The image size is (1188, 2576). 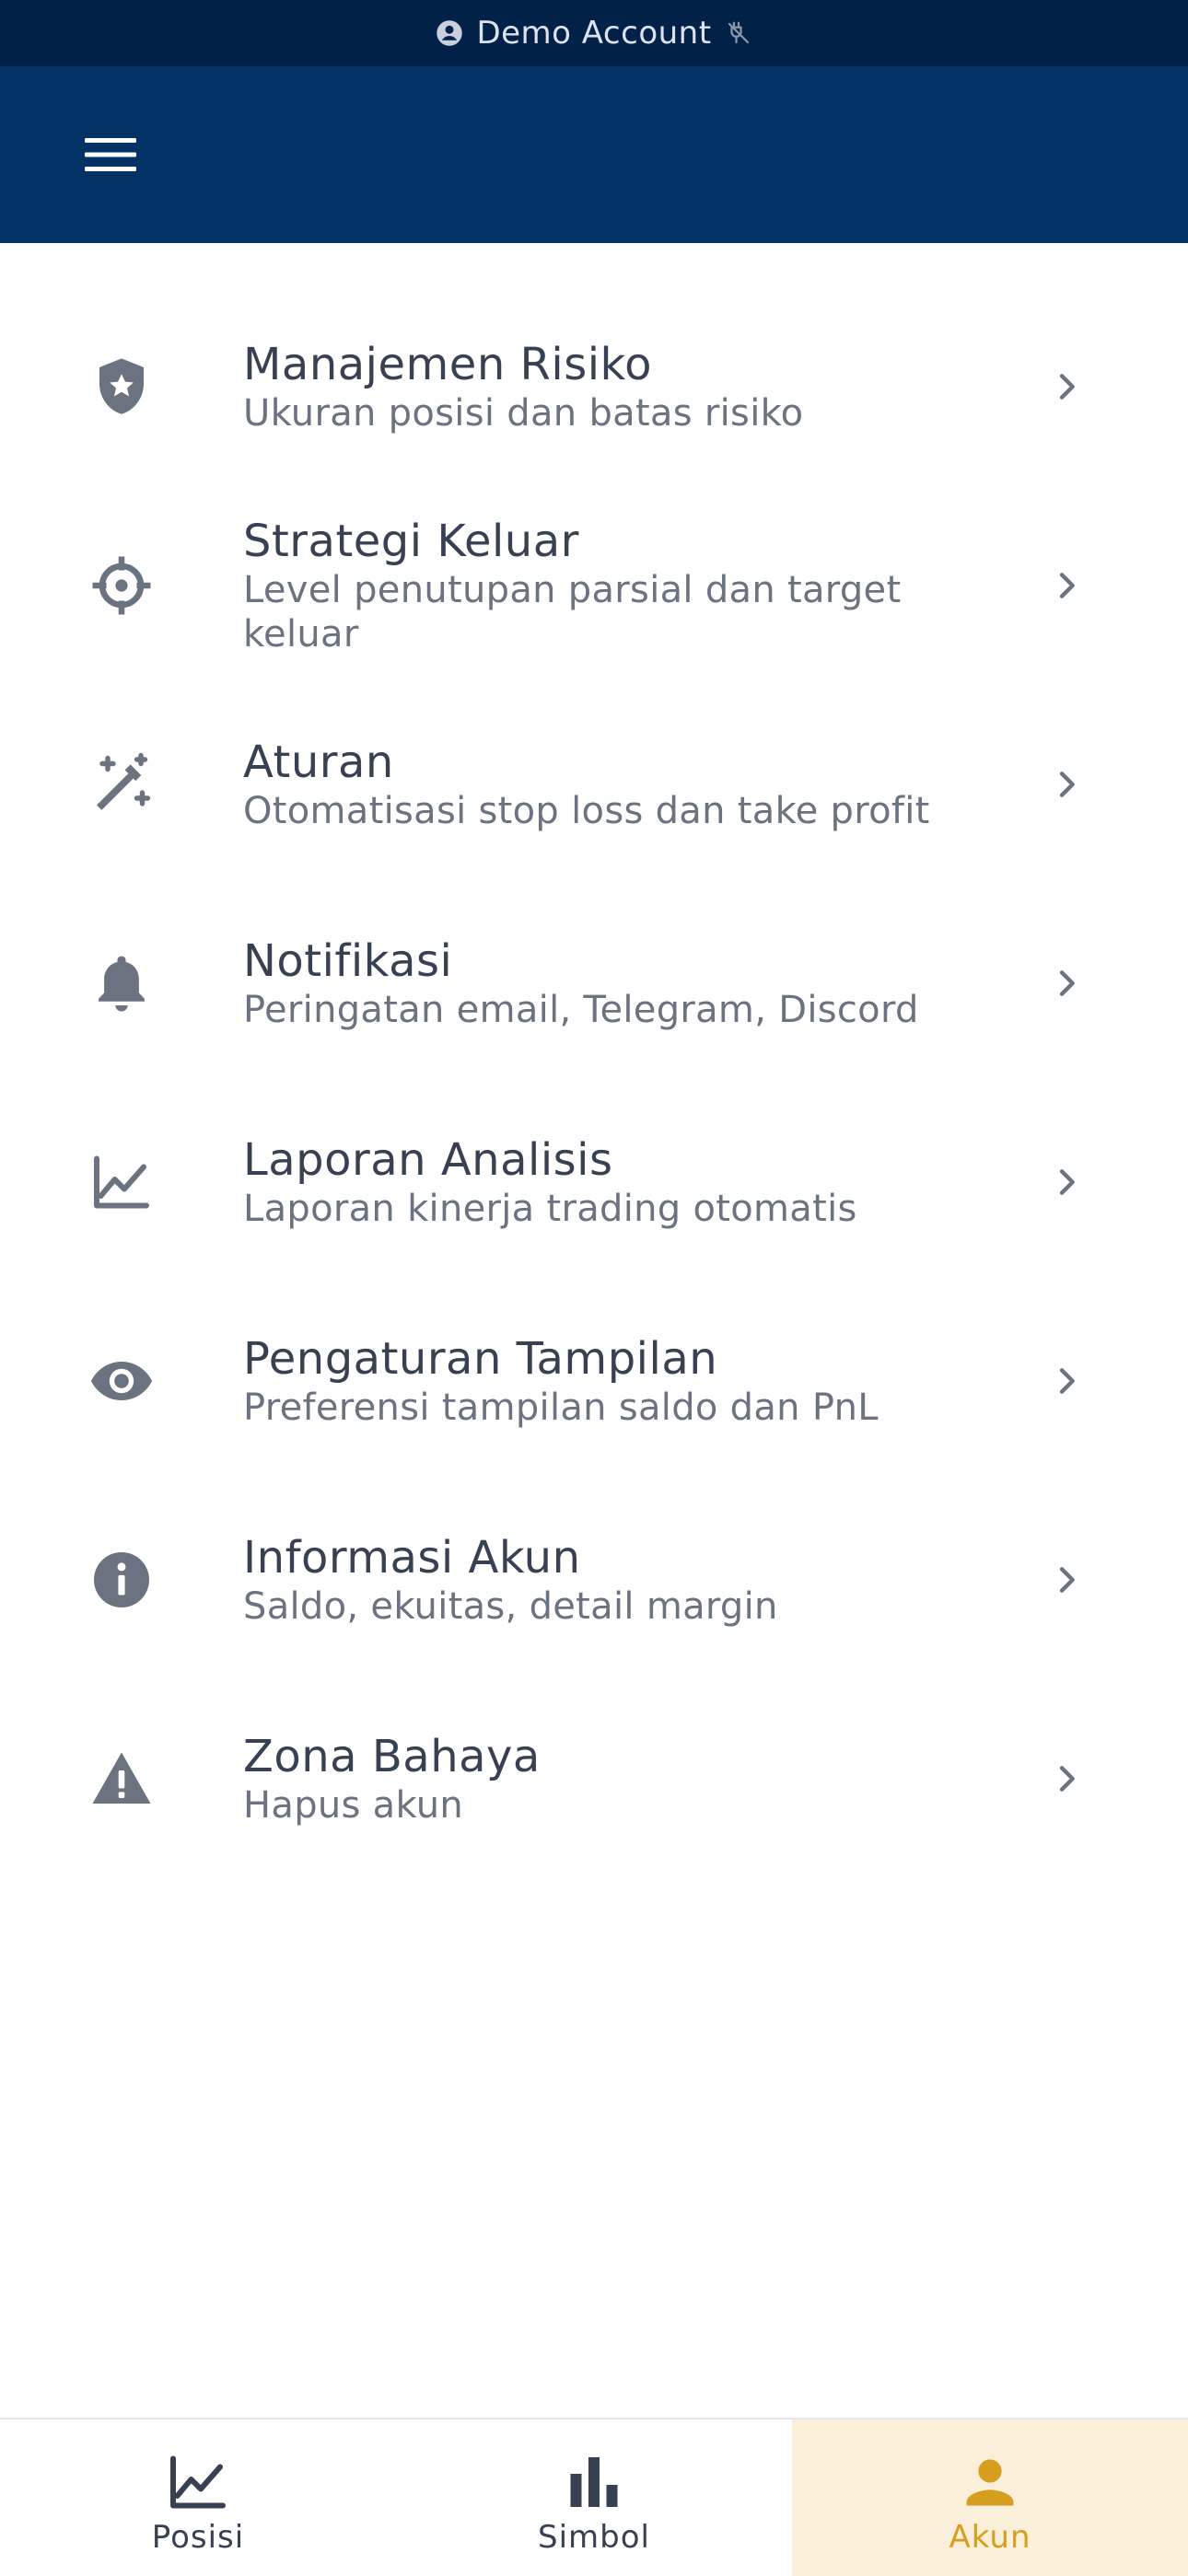 I want to click on tab-akun: Akun, so click(x=990, y=2497).